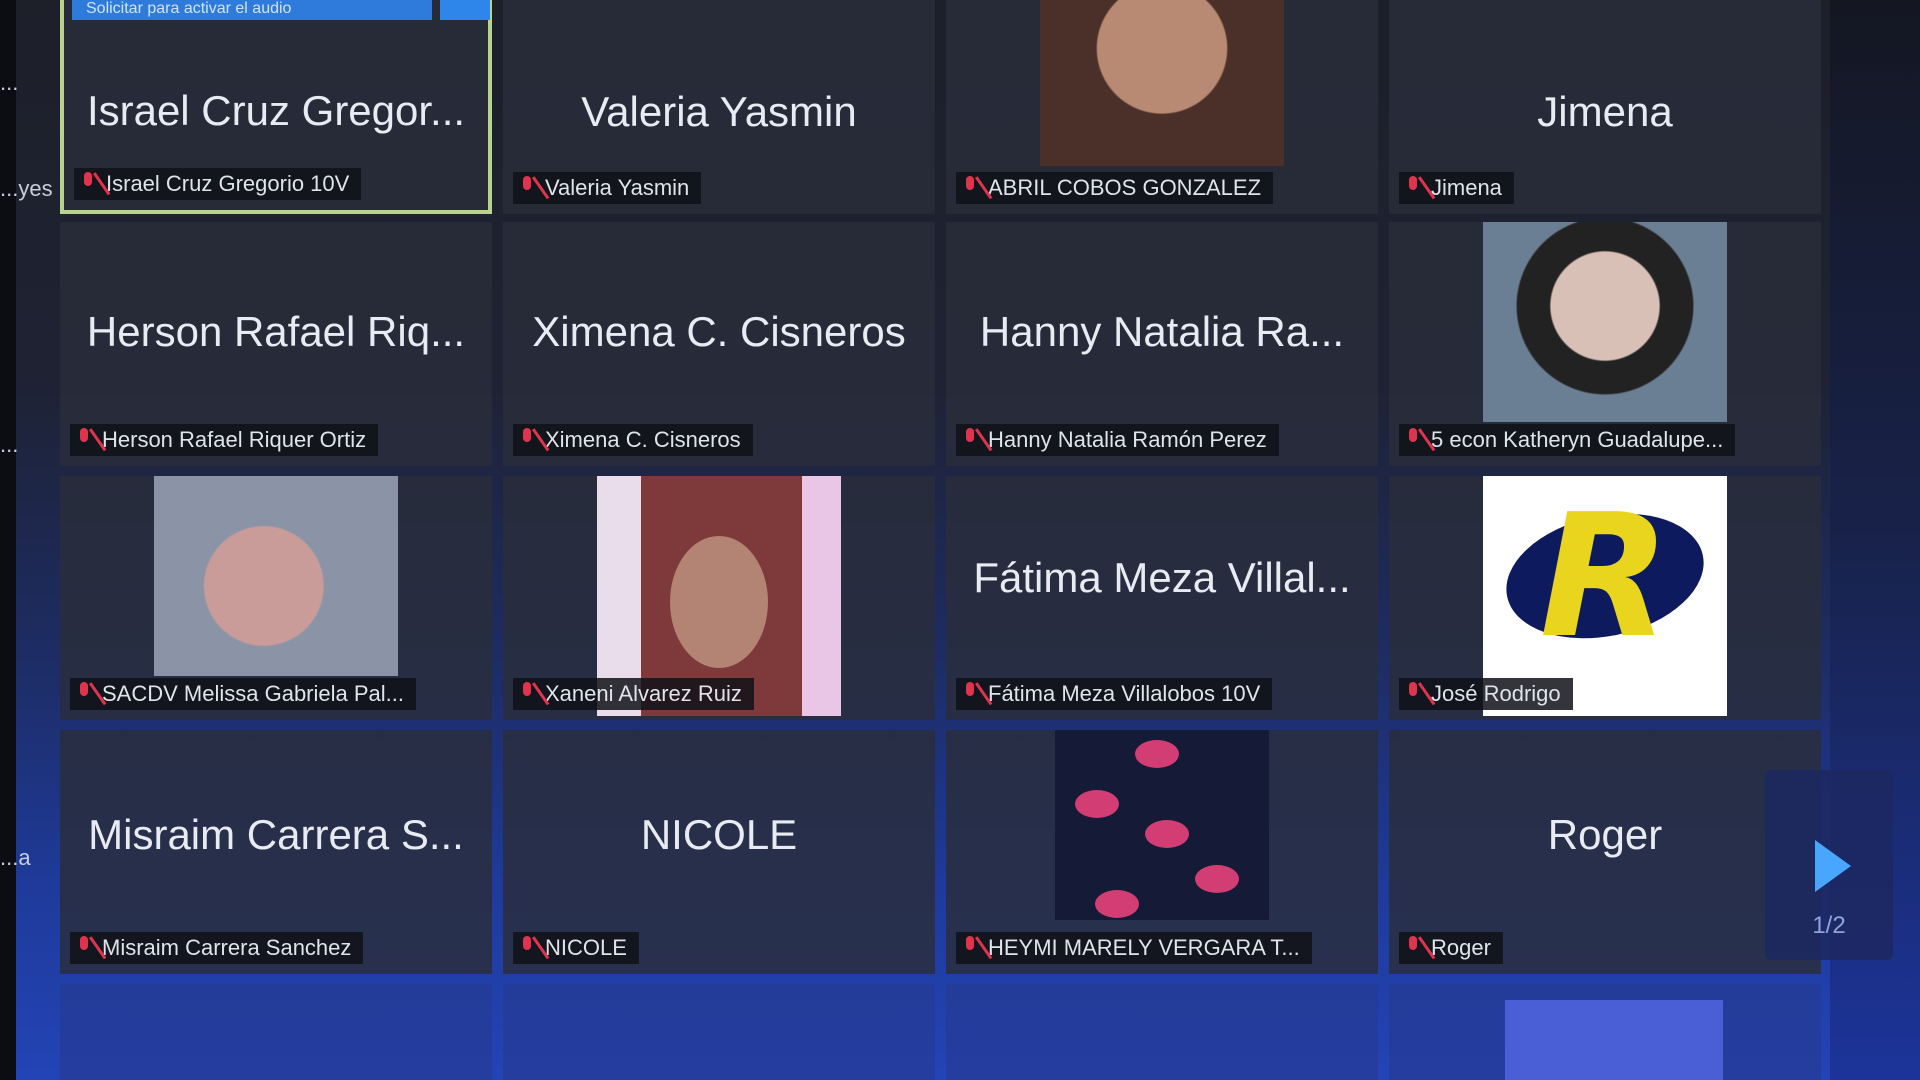  Describe the element at coordinates (252, 10) in the screenshot. I see `unmute-request-banner: Solicitar para activar el audio` at that location.